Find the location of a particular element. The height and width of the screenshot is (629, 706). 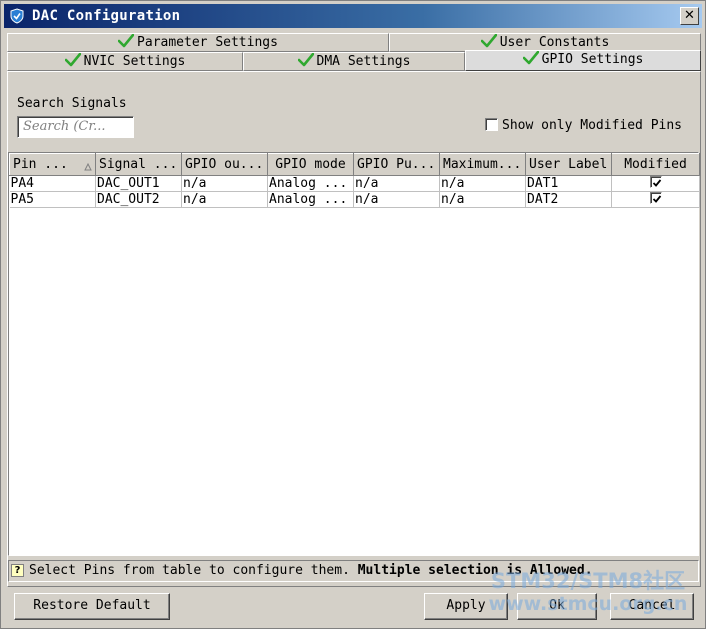

table-row: PA4 DAC_OUT1 n/a Analog ... n/a n/a DAT1 is located at coordinates (354, 183).